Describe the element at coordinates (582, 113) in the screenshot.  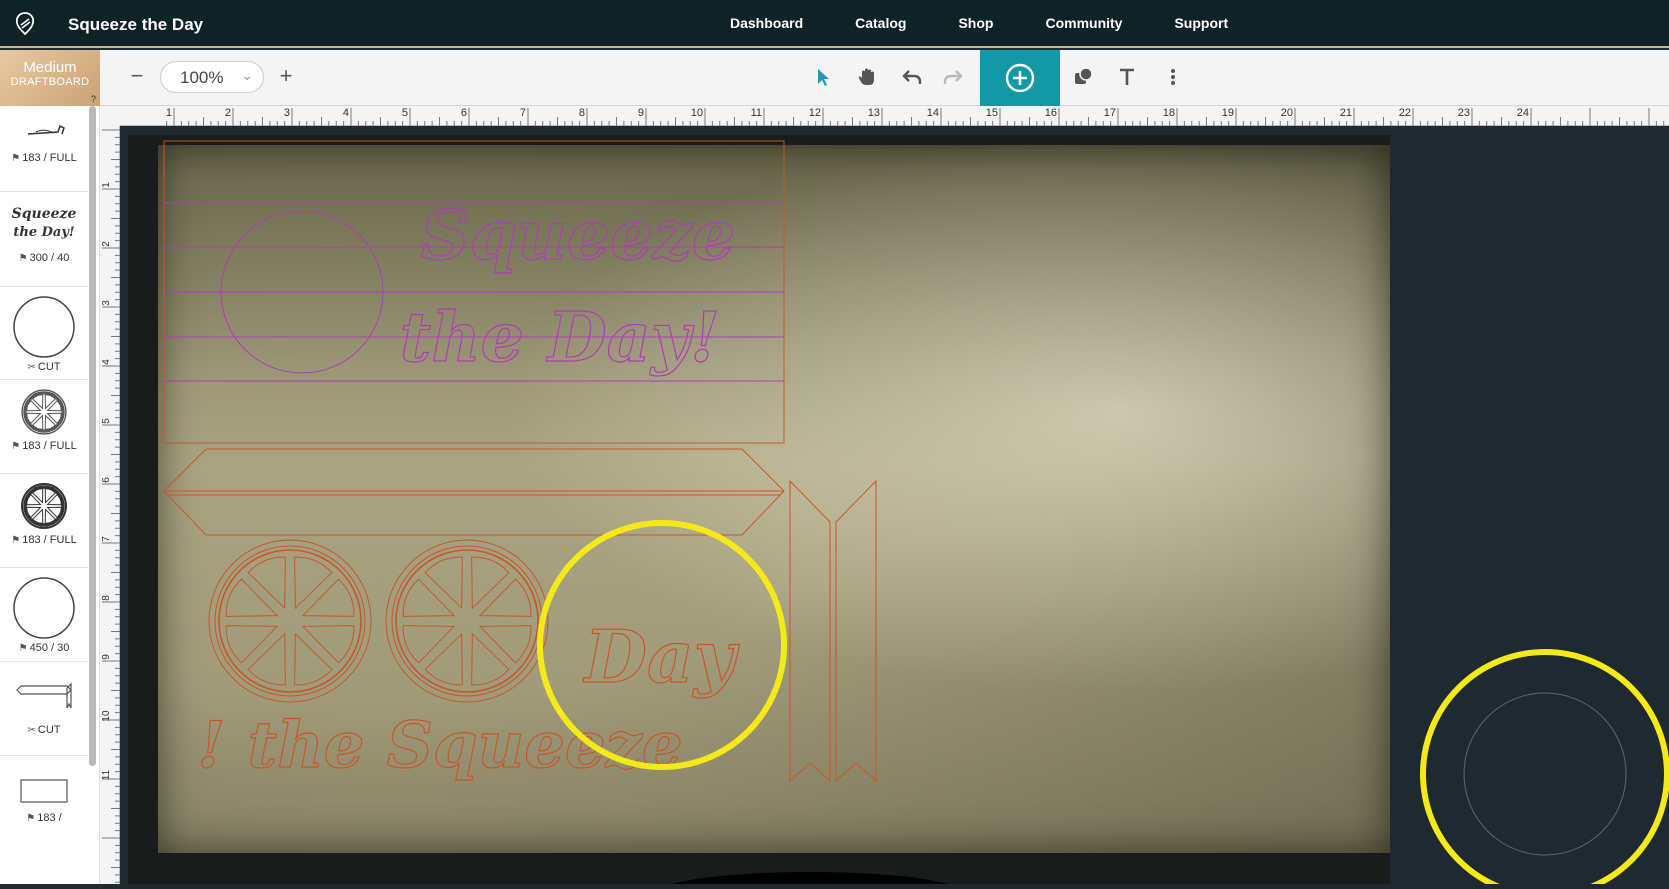
I see `ruler-top-label: 8` at that location.